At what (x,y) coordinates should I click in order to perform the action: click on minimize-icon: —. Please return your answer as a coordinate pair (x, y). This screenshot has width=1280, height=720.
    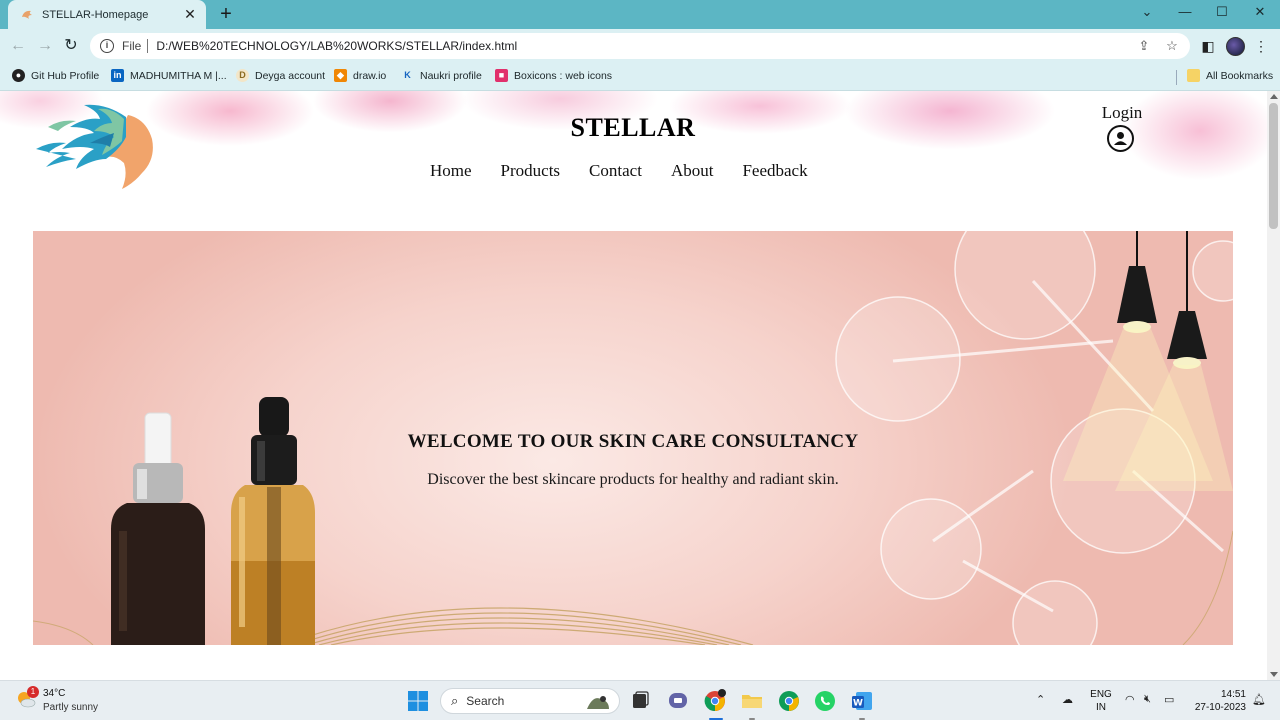
    Looking at the image, I should click on (1185, 11).